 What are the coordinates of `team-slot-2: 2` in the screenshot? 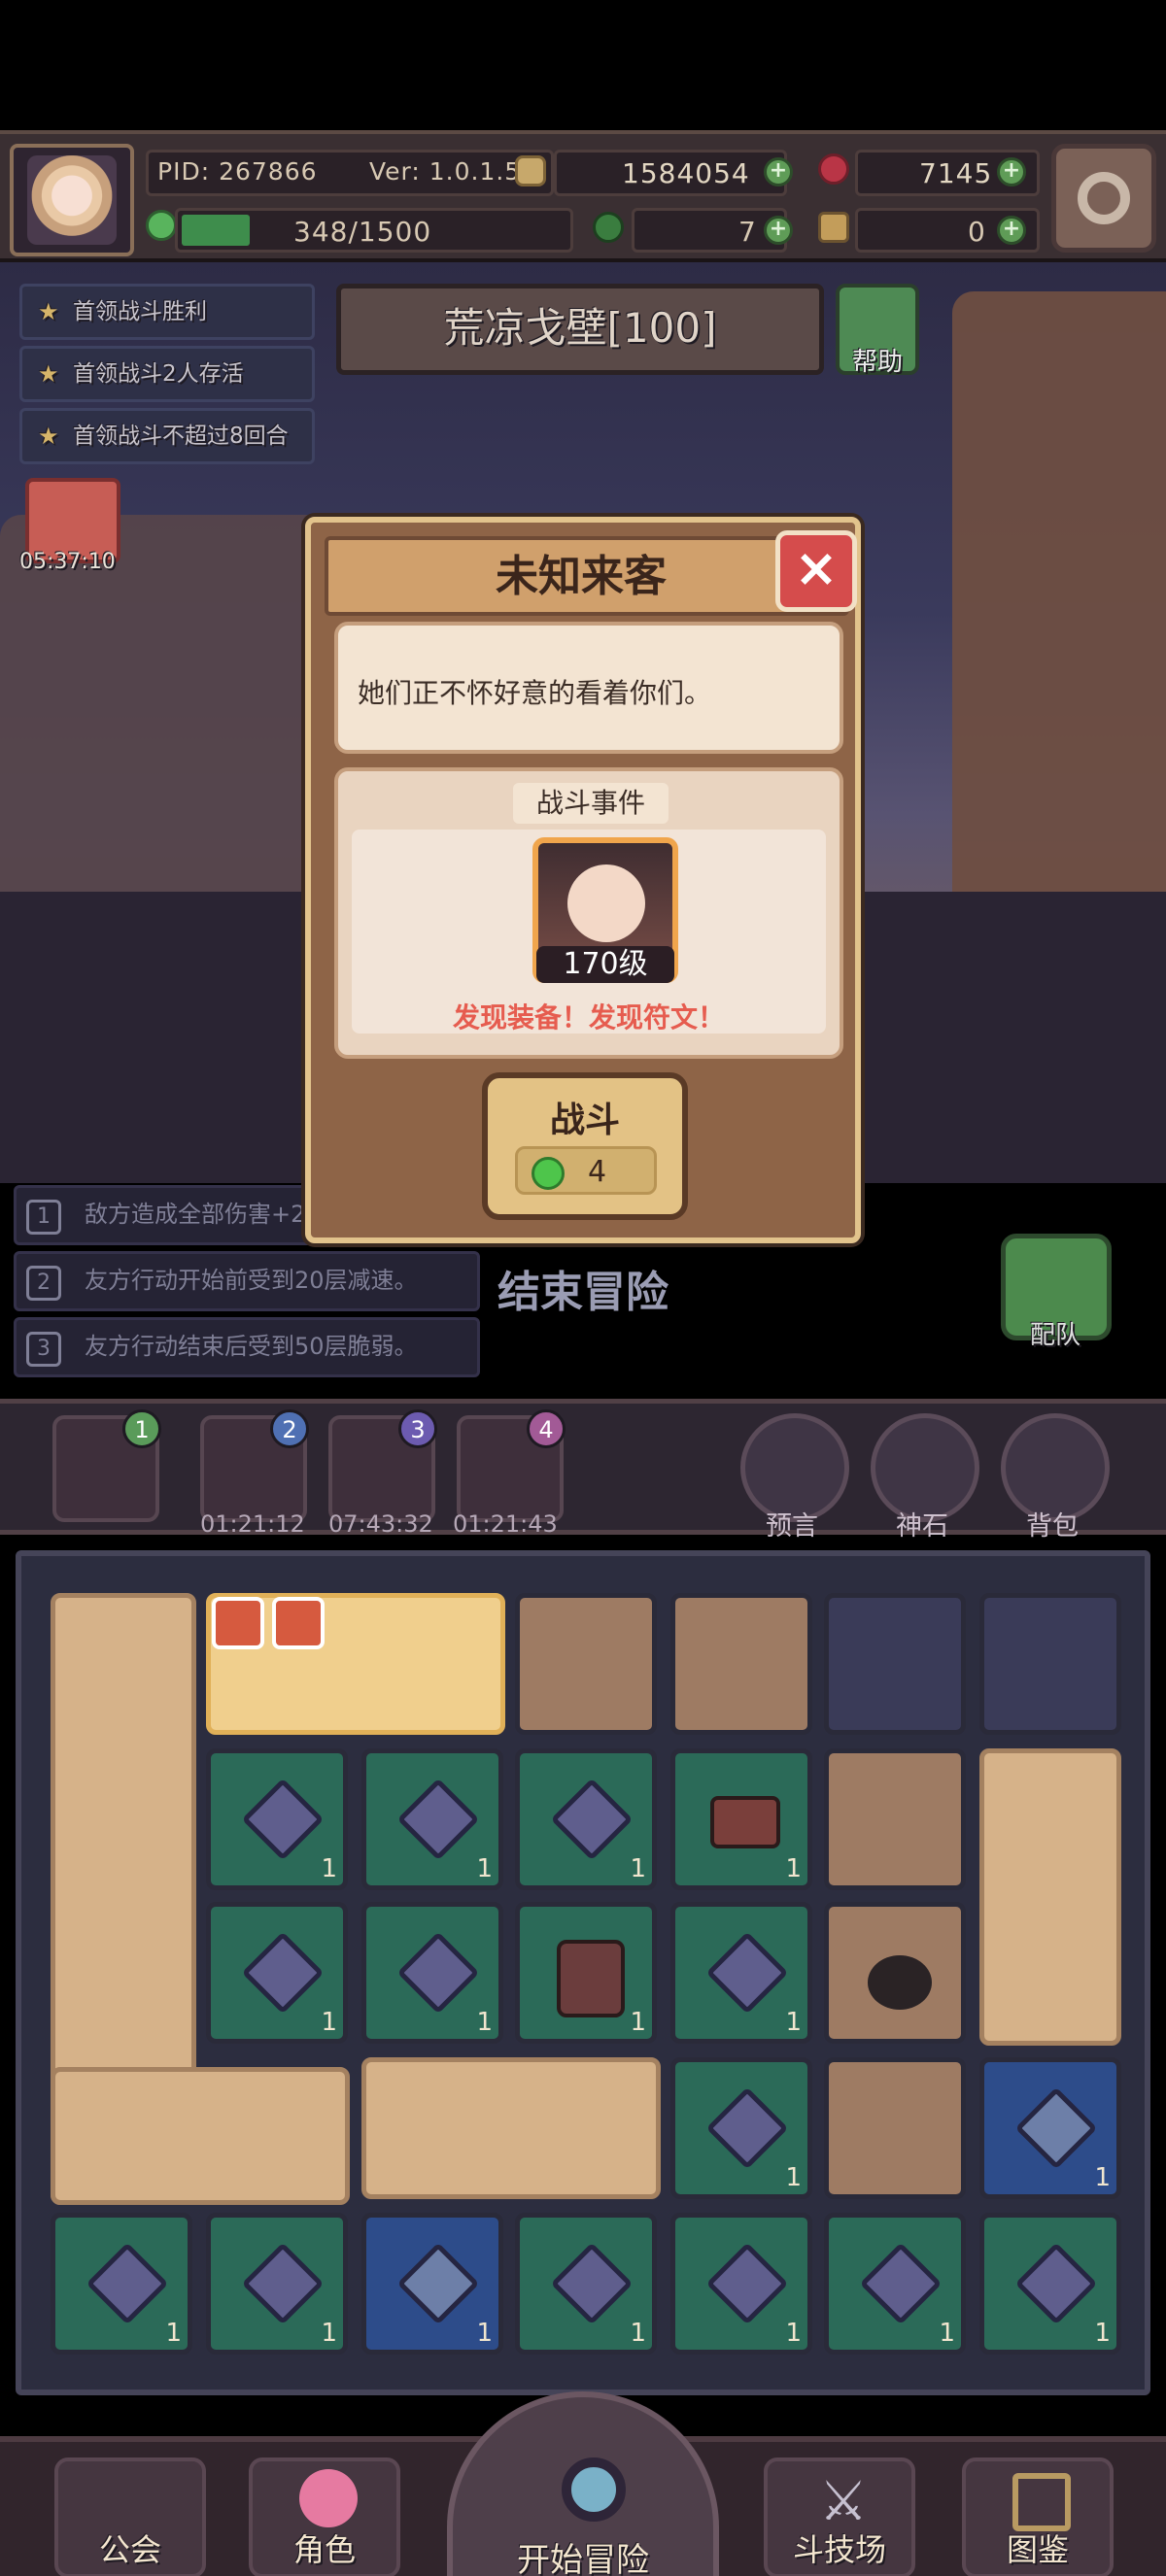 It's located at (254, 1465).